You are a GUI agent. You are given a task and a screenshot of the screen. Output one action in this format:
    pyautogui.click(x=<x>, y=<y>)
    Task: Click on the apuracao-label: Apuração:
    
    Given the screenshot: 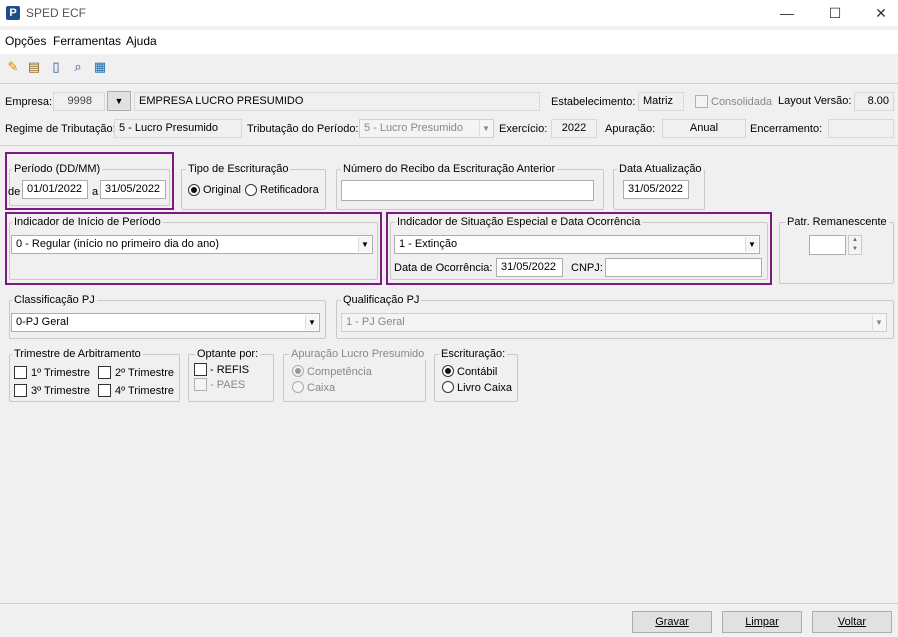 What is the action you would take?
    pyautogui.click(x=630, y=129)
    